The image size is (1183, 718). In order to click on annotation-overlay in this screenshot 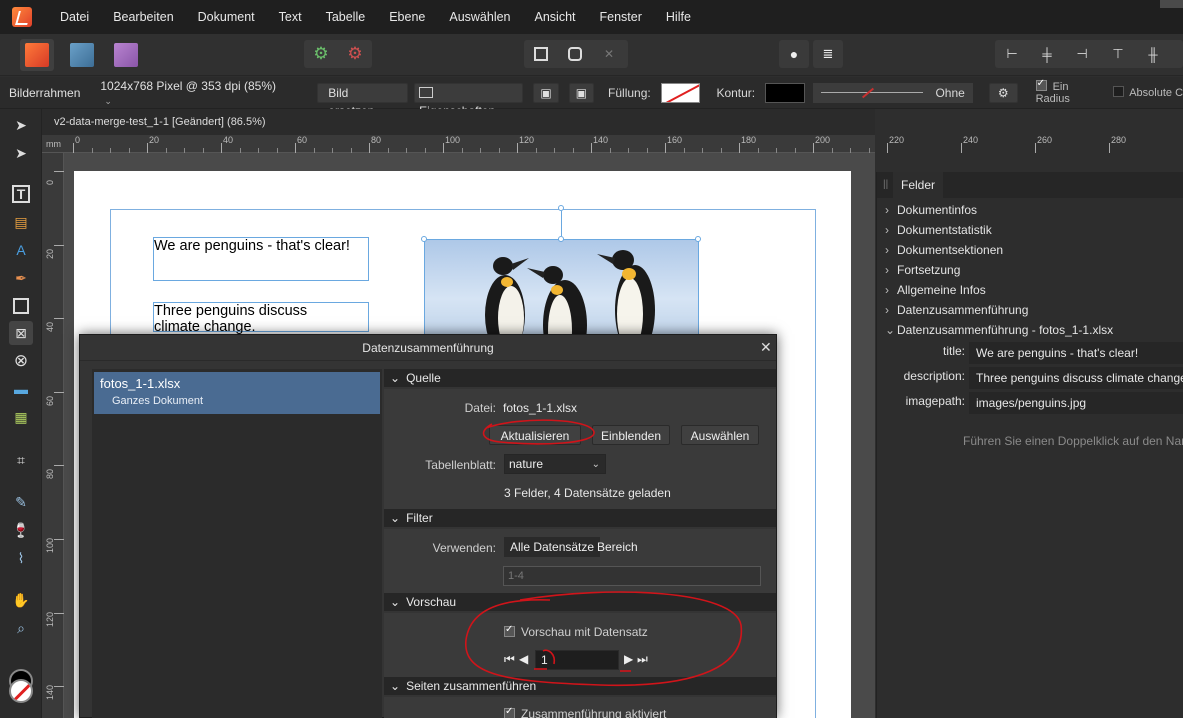, I will do `click(604, 553)`.